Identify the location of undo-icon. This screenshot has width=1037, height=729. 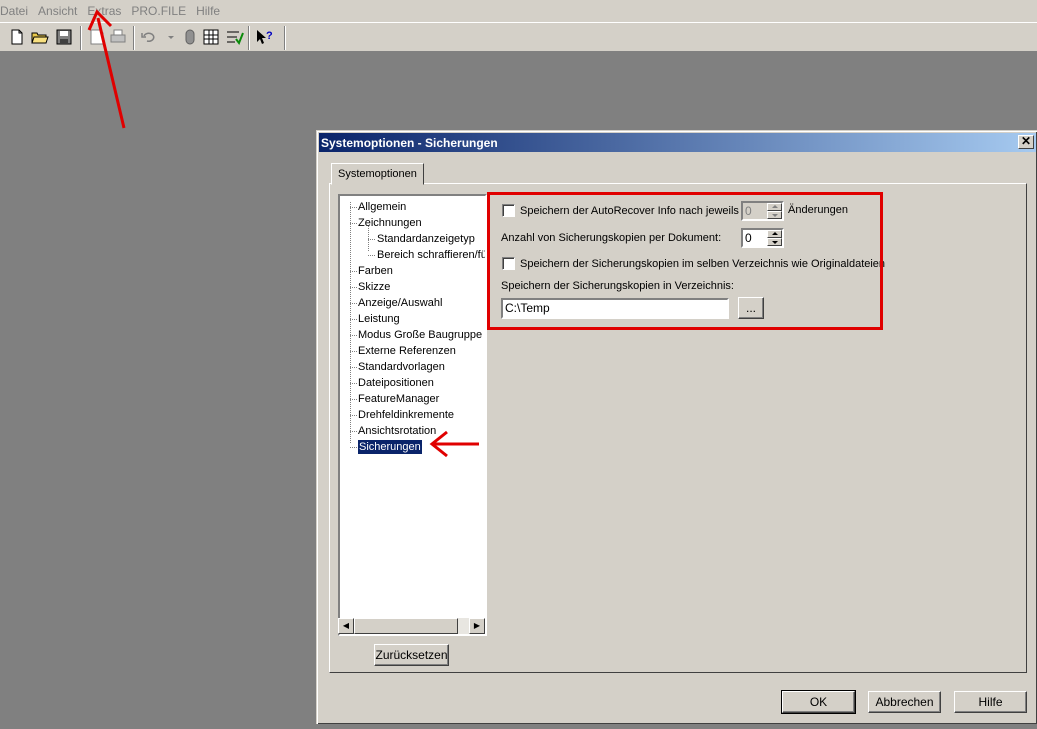
(149, 37).